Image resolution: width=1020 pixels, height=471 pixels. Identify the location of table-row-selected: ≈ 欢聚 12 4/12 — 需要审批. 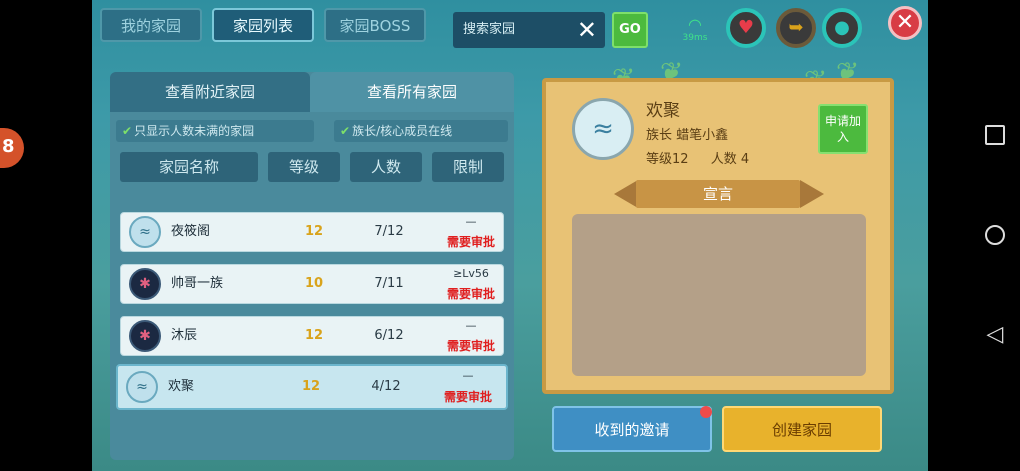
(312, 387).